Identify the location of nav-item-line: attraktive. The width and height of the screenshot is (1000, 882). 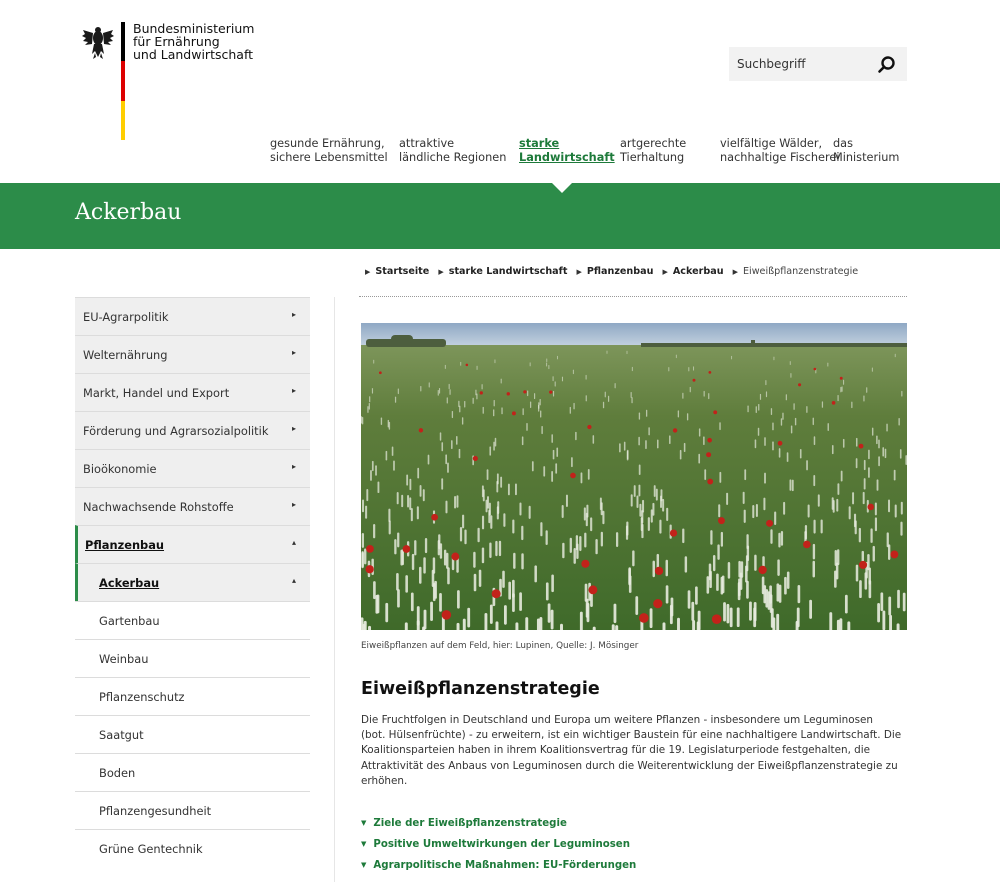
(427, 143).